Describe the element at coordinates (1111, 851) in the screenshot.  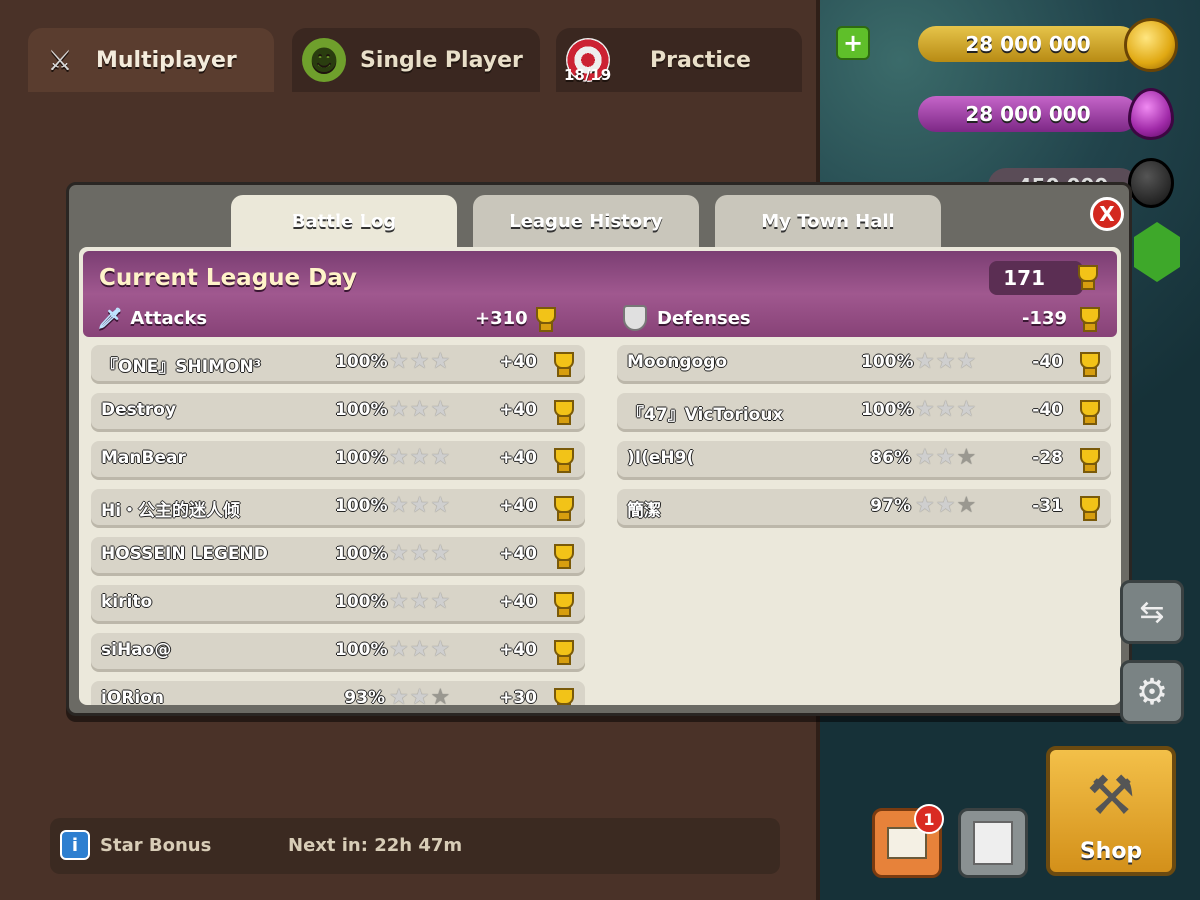
I see `shop-label: Shop` at that location.